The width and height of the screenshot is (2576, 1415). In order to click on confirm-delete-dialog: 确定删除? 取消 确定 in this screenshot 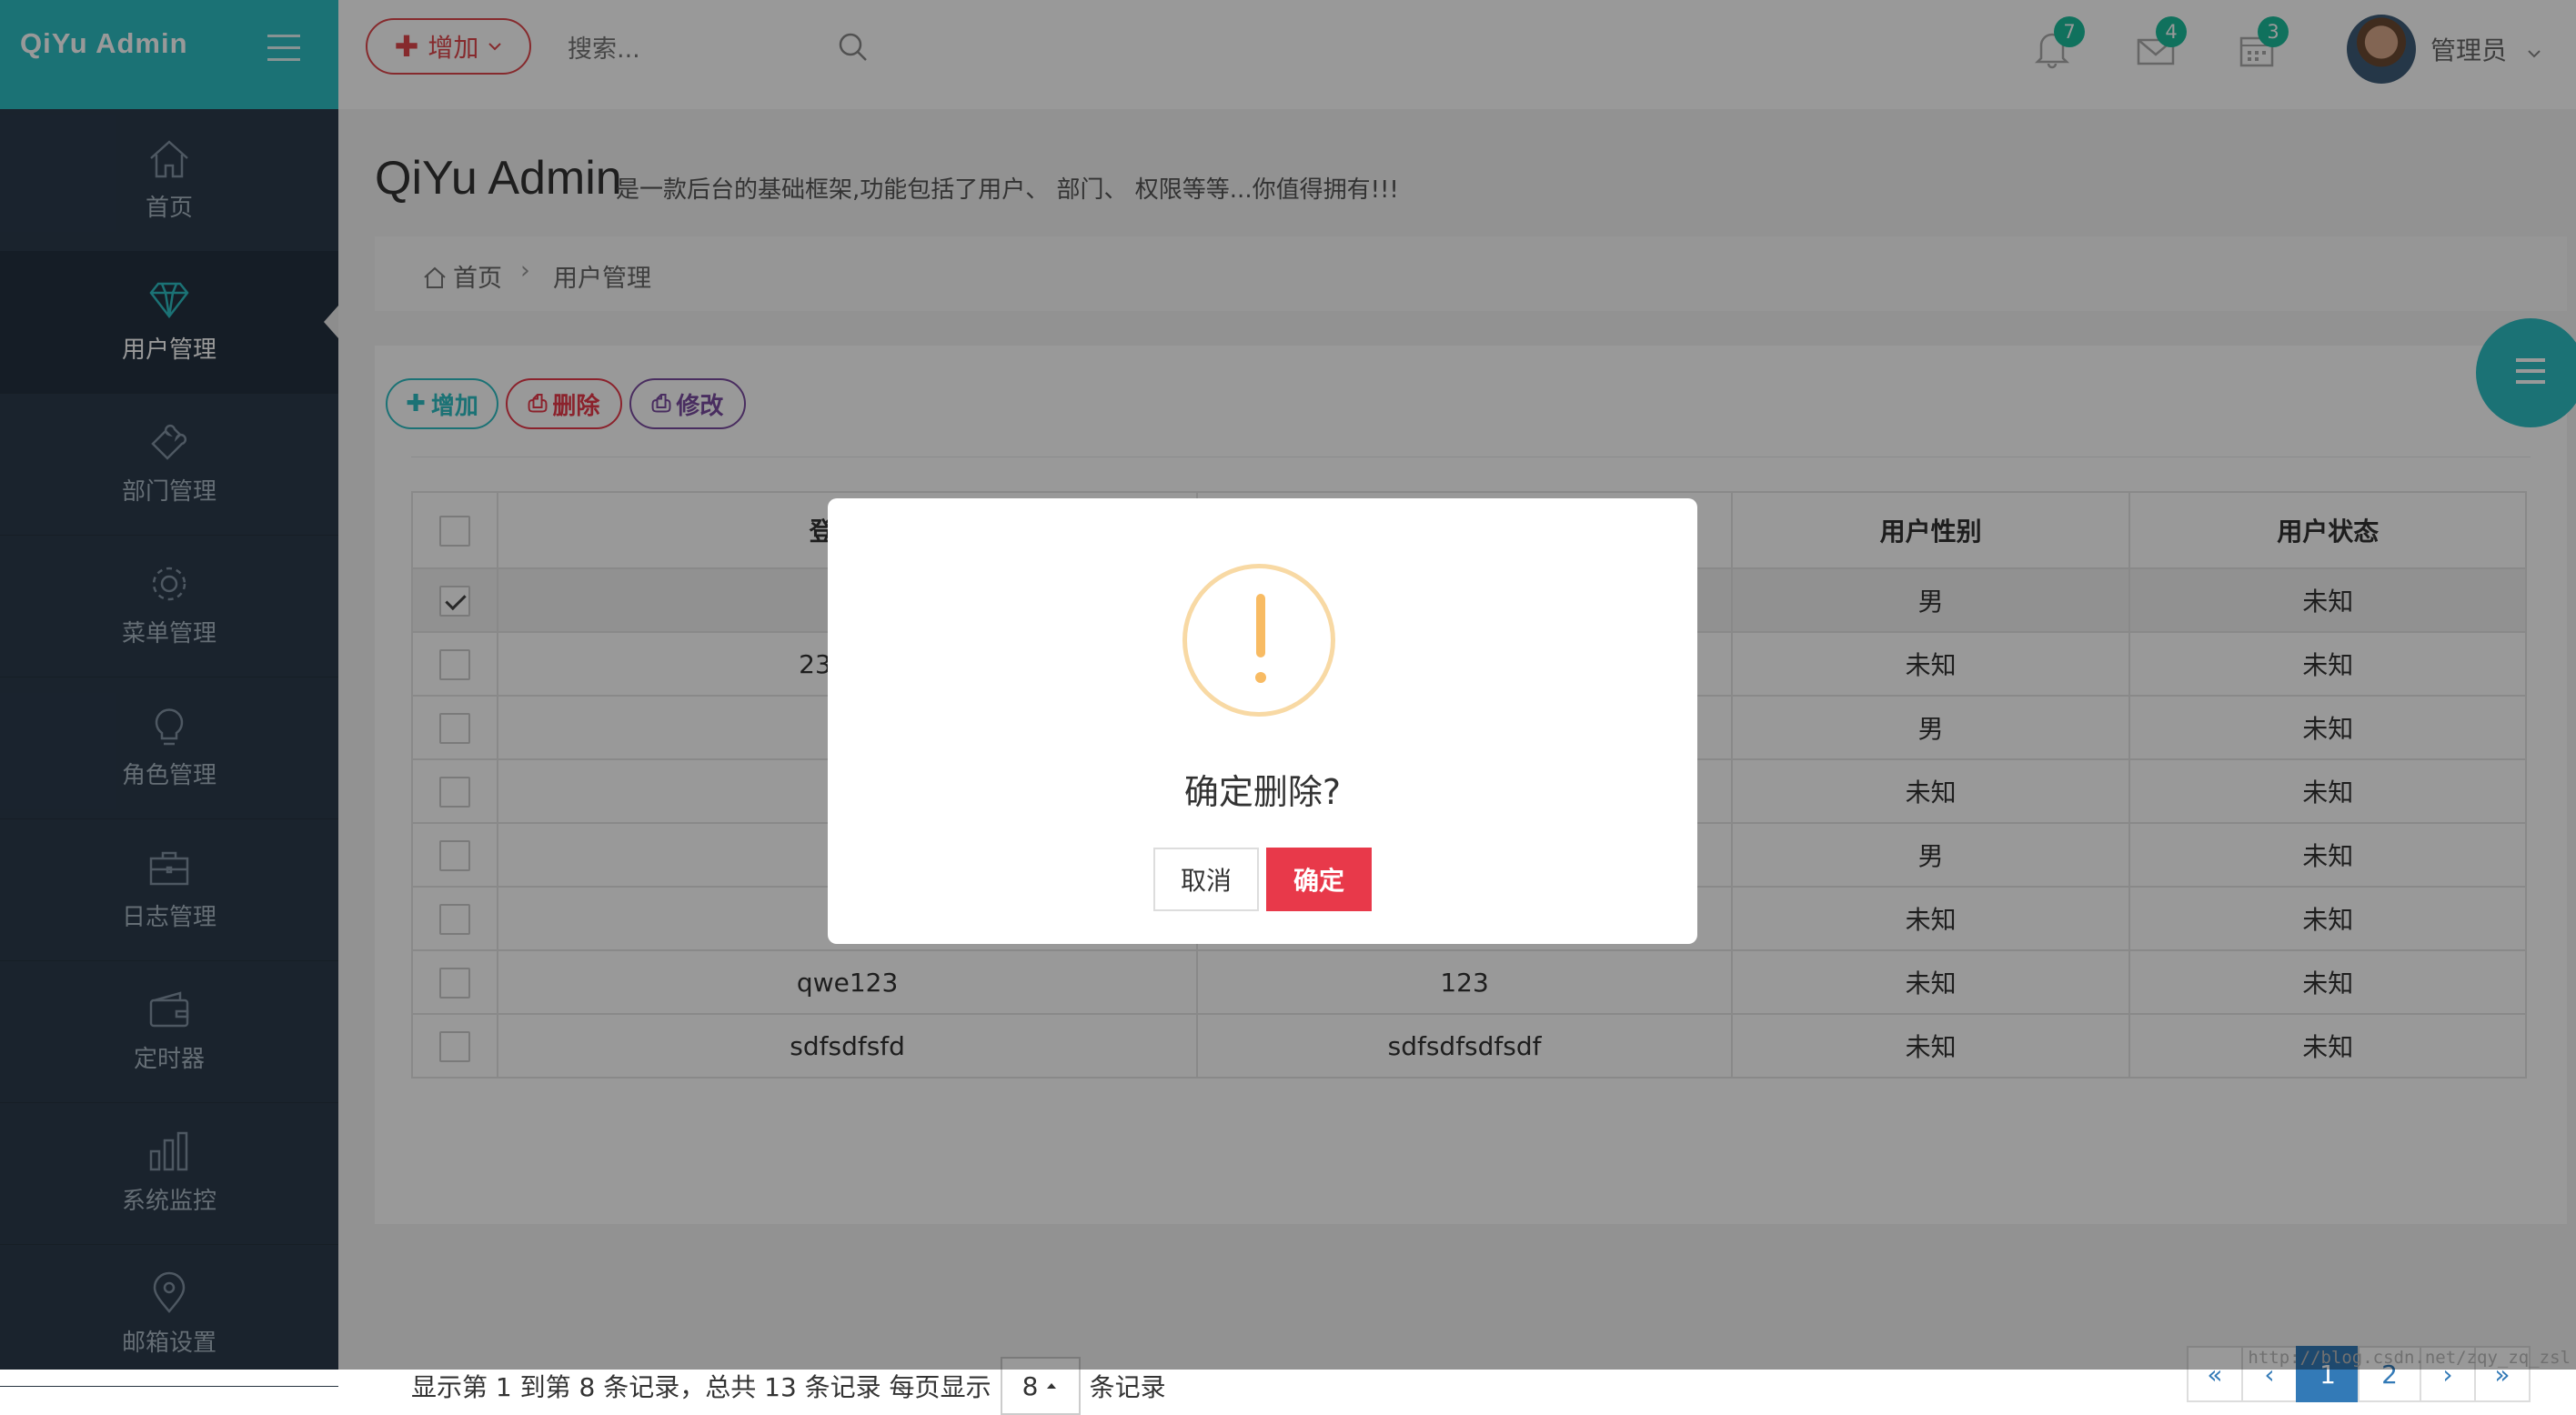, I will do `click(1262, 721)`.